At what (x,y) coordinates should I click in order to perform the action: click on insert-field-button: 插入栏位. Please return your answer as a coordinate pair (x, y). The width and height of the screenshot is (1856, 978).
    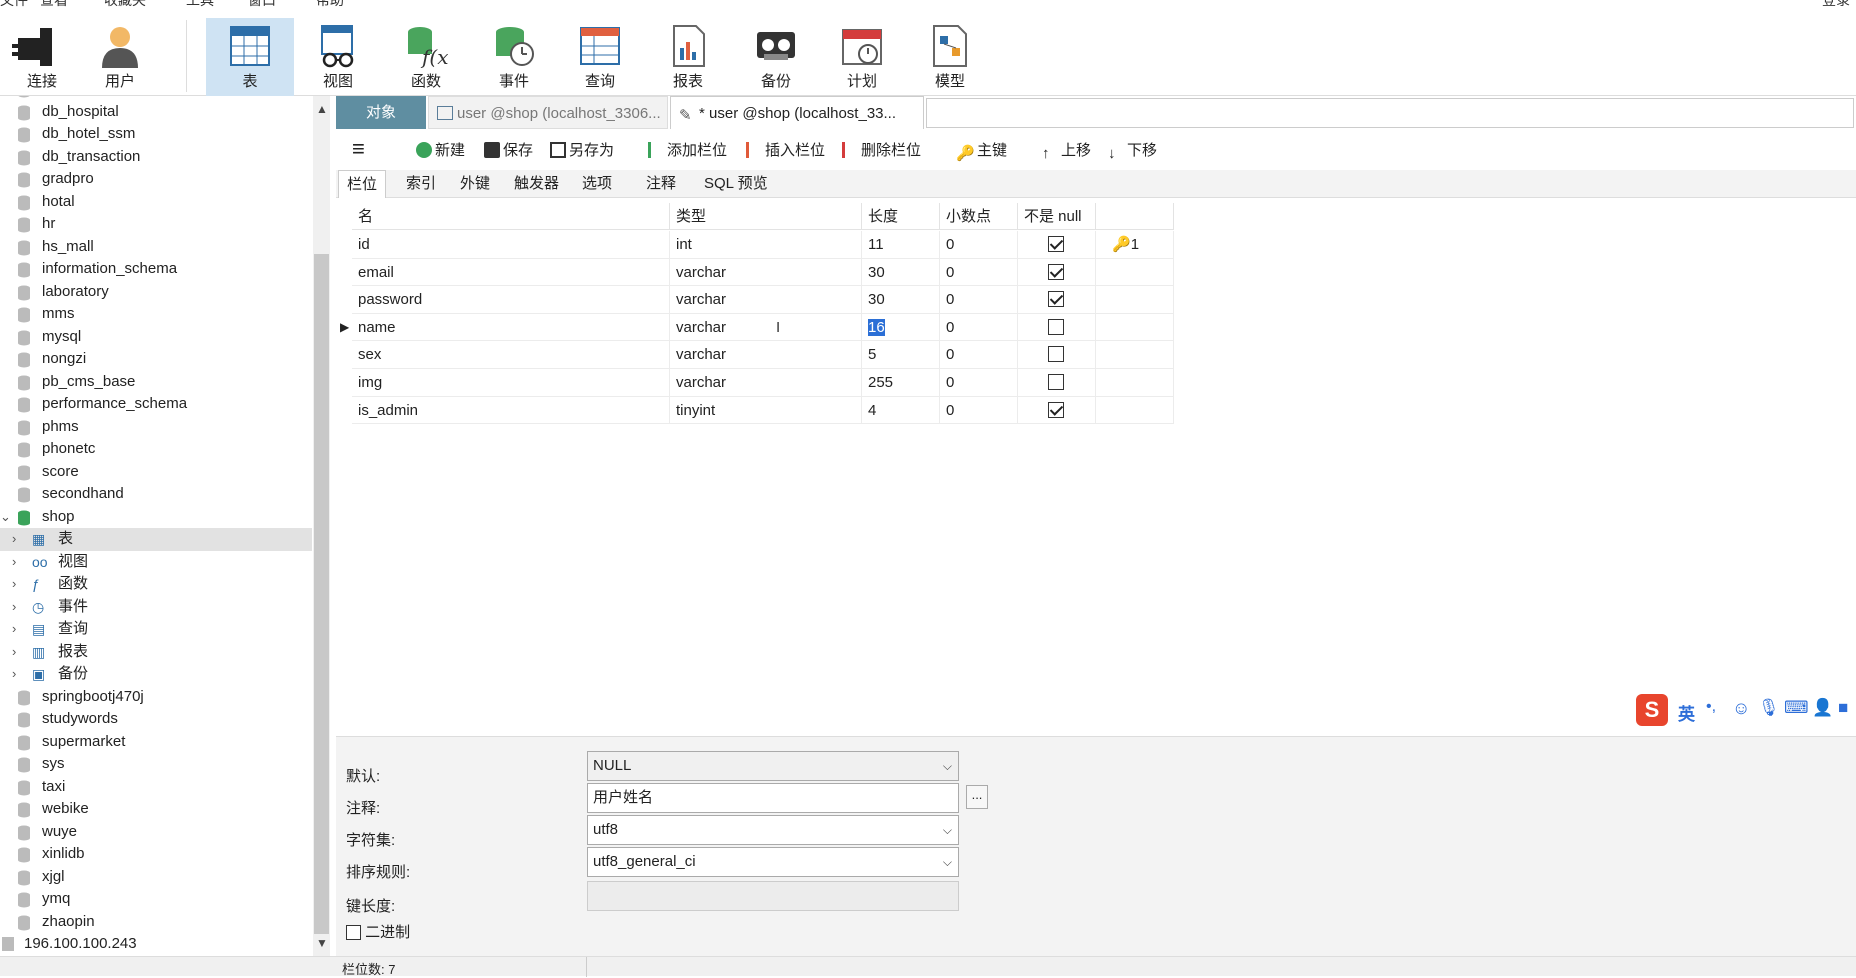
    Looking at the image, I should click on (785, 151).